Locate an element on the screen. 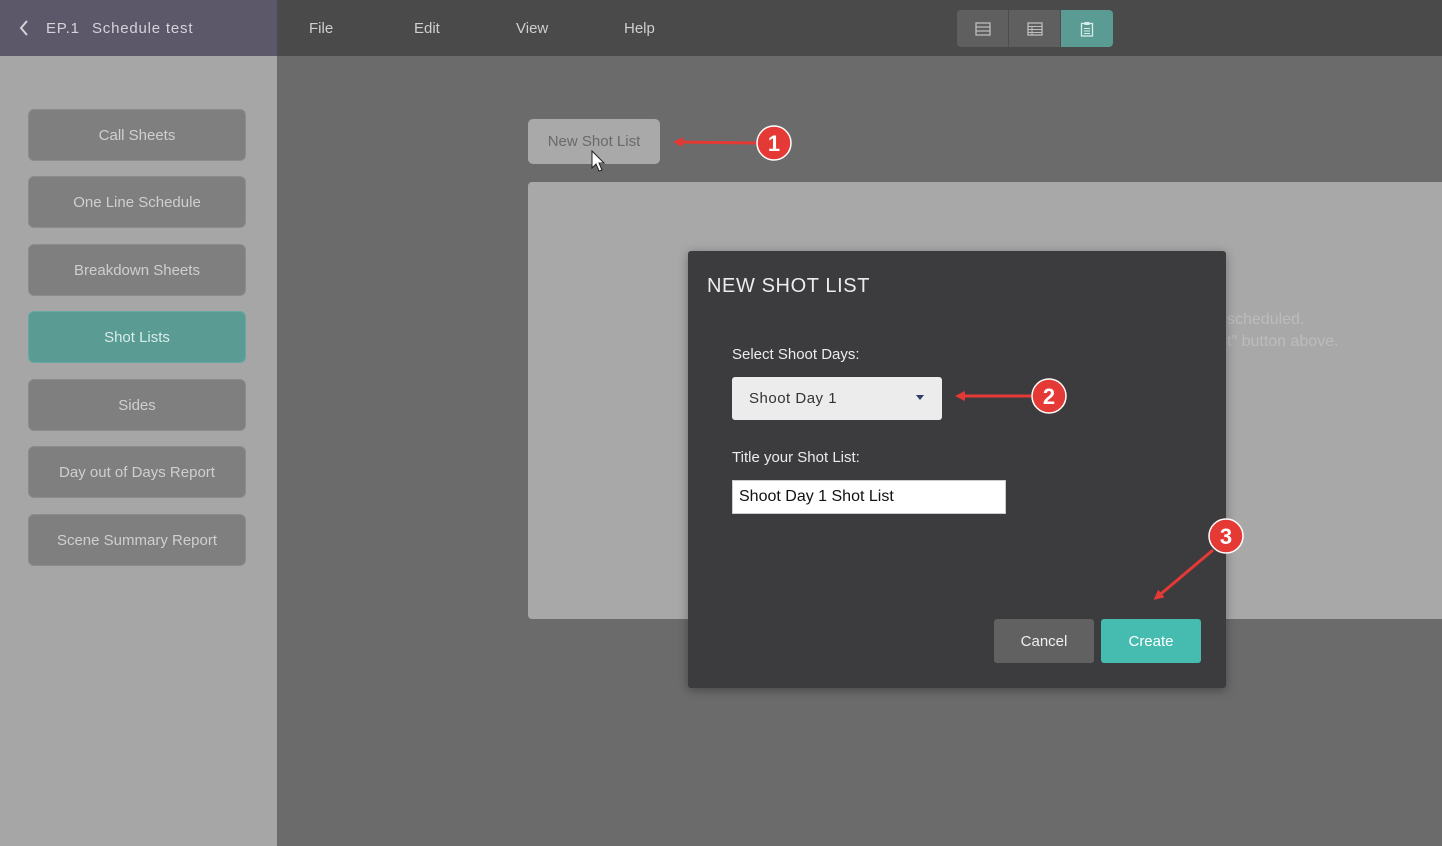 This screenshot has height=846, width=1442. shot-list-title-input is located at coordinates (869, 497).